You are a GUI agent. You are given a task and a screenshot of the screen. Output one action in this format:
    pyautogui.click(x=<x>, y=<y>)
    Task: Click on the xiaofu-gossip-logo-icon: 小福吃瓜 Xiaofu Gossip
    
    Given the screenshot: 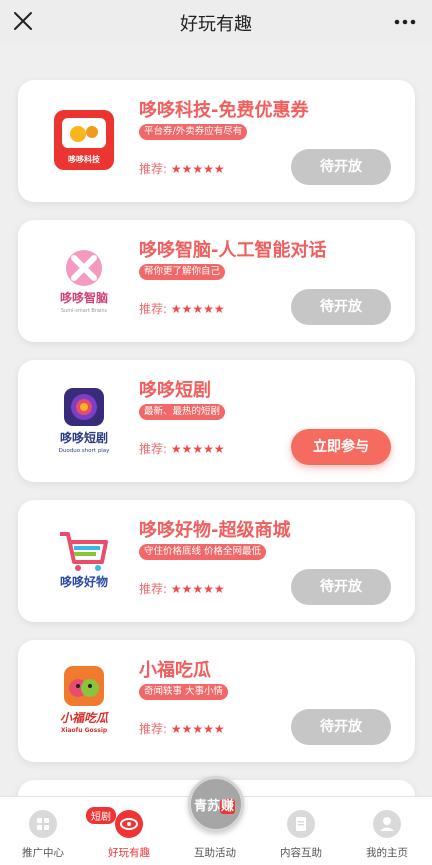 What is the action you would take?
    pyautogui.click(x=85, y=700)
    